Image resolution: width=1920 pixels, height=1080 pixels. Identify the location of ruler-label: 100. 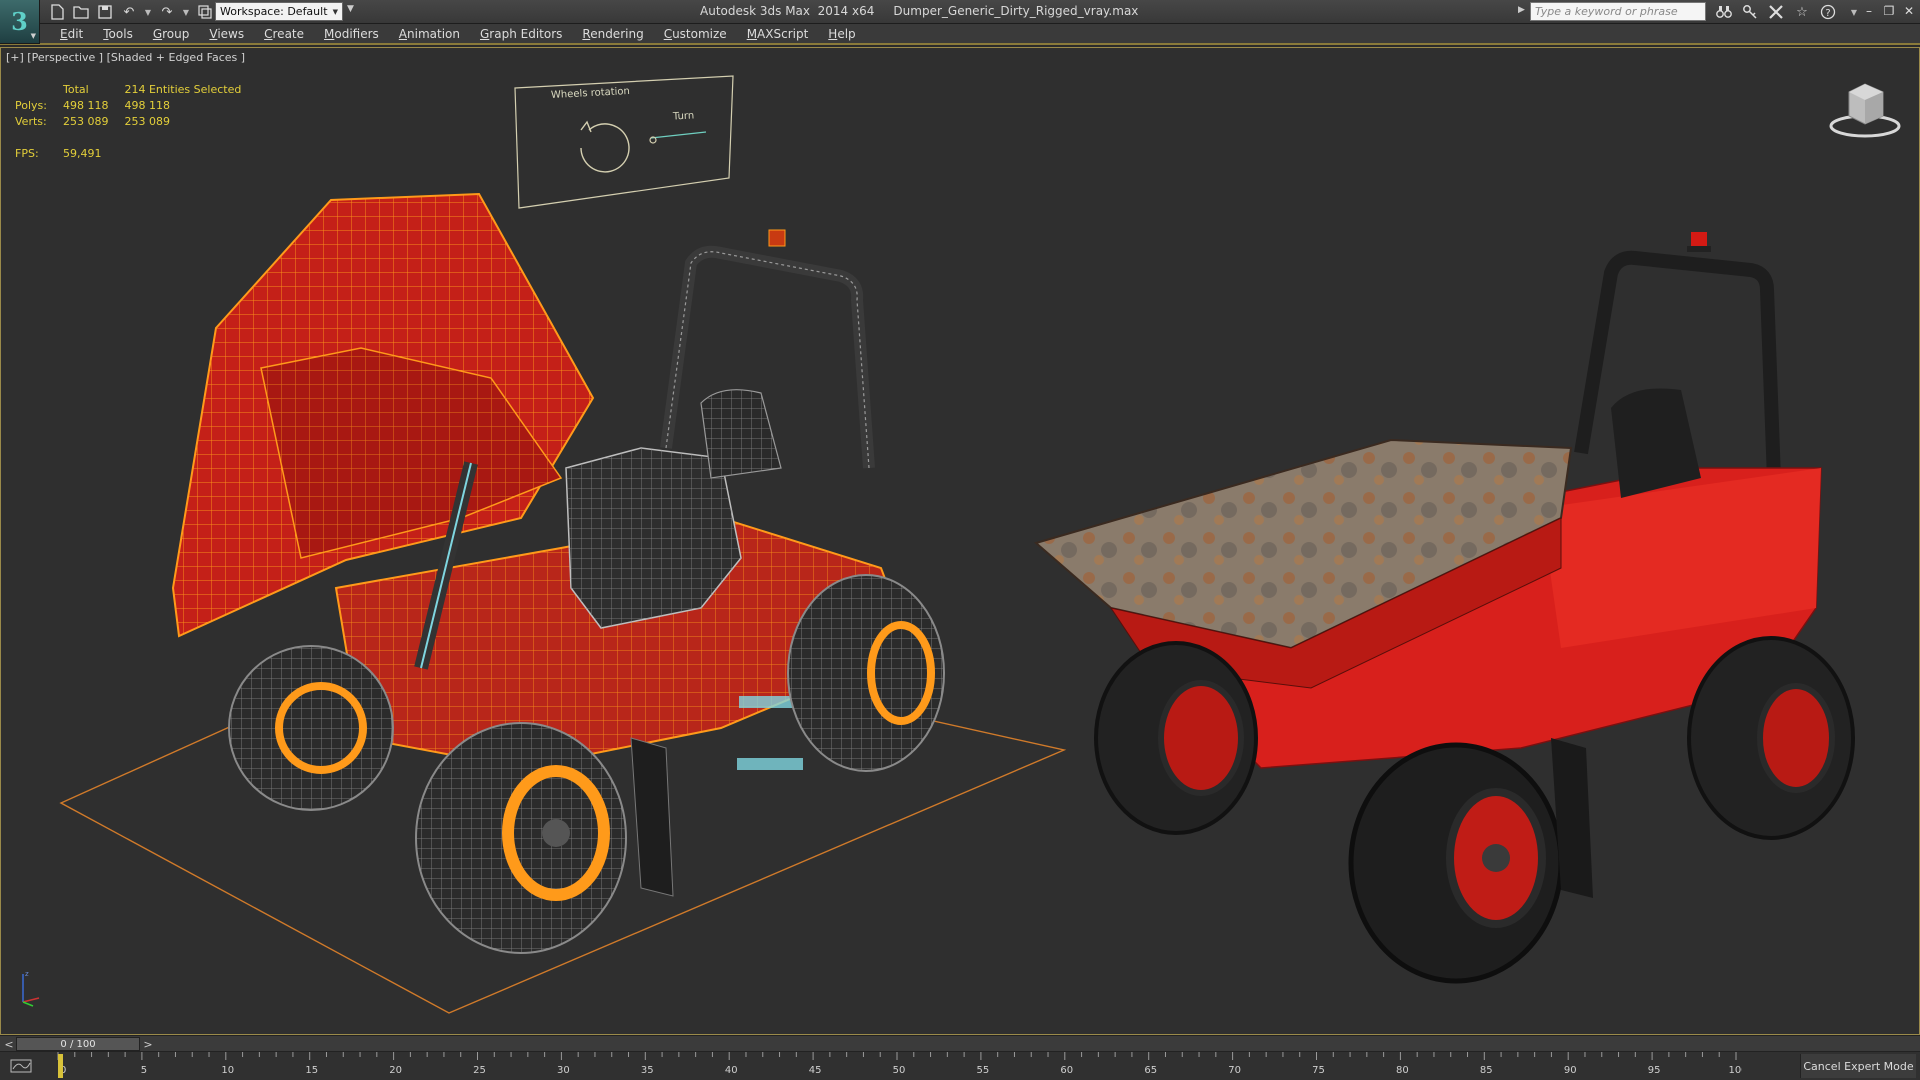
(1735, 1070).